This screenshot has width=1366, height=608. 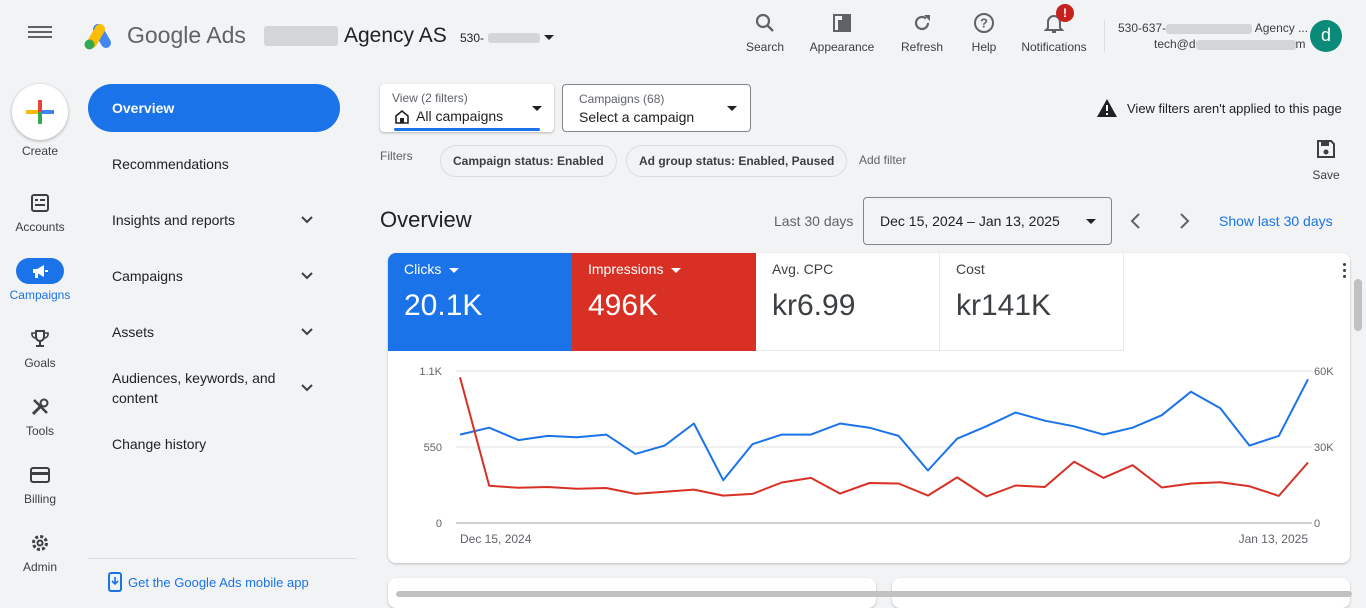 I want to click on right-axis-tick-label: 0, so click(x=1317, y=524).